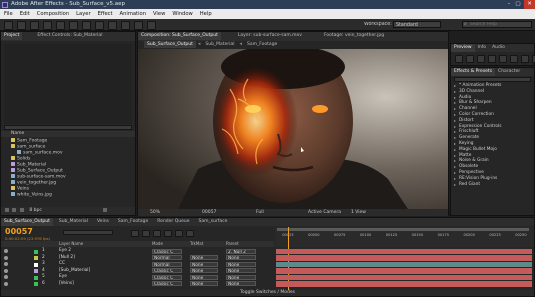 The image size is (535, 297). What do you see at coordinates (146, 233) in the screenshot?
I see `draft-3d-icon` at bounding box center [146, 233].